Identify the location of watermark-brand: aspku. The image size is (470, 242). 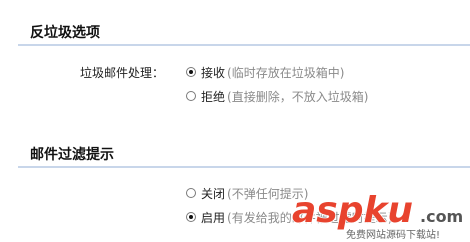
(352, 210).